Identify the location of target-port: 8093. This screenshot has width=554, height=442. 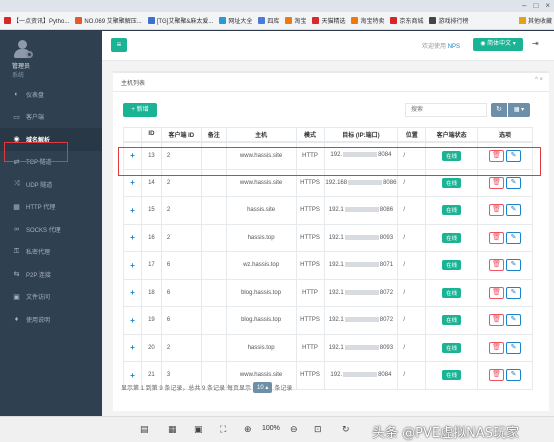
(386, 237).